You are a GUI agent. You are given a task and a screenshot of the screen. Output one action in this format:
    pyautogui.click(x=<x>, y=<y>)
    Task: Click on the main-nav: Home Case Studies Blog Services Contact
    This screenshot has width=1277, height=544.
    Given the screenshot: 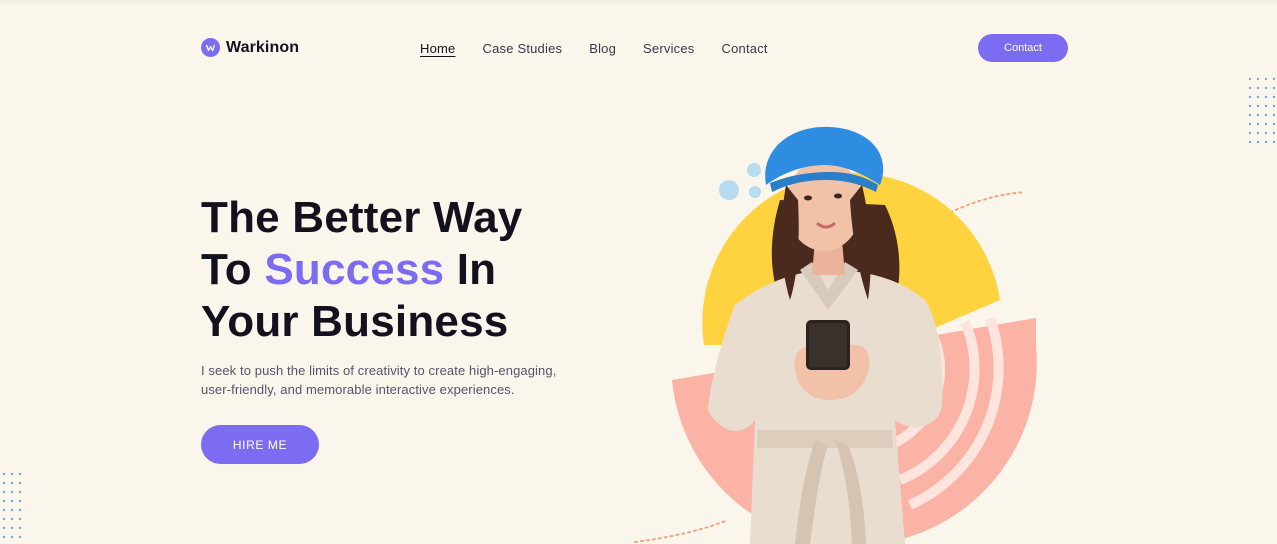 What is the action you would take?
    pyautogui.click(x=607, y=48)
    